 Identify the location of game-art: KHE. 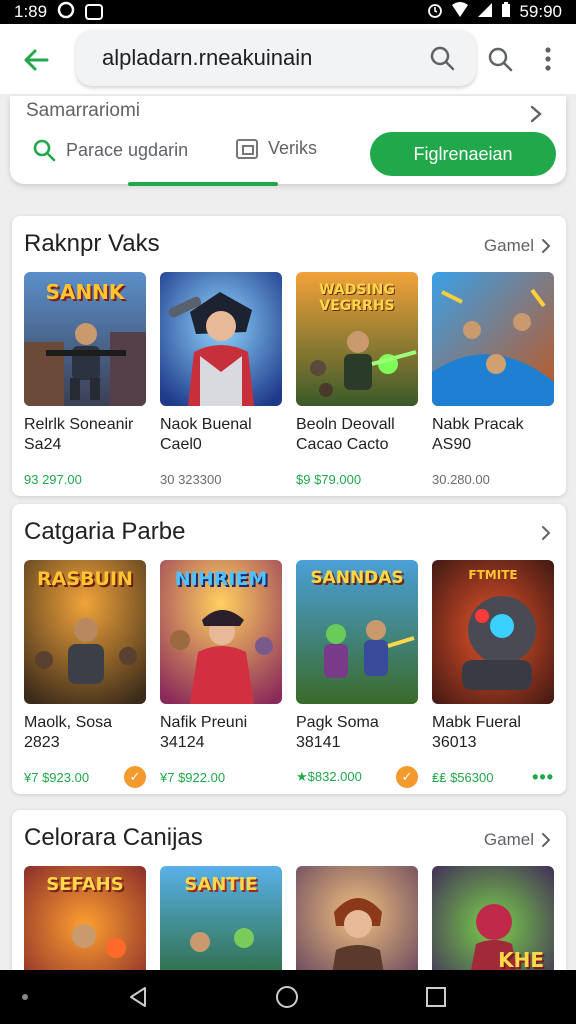
(493, 923).